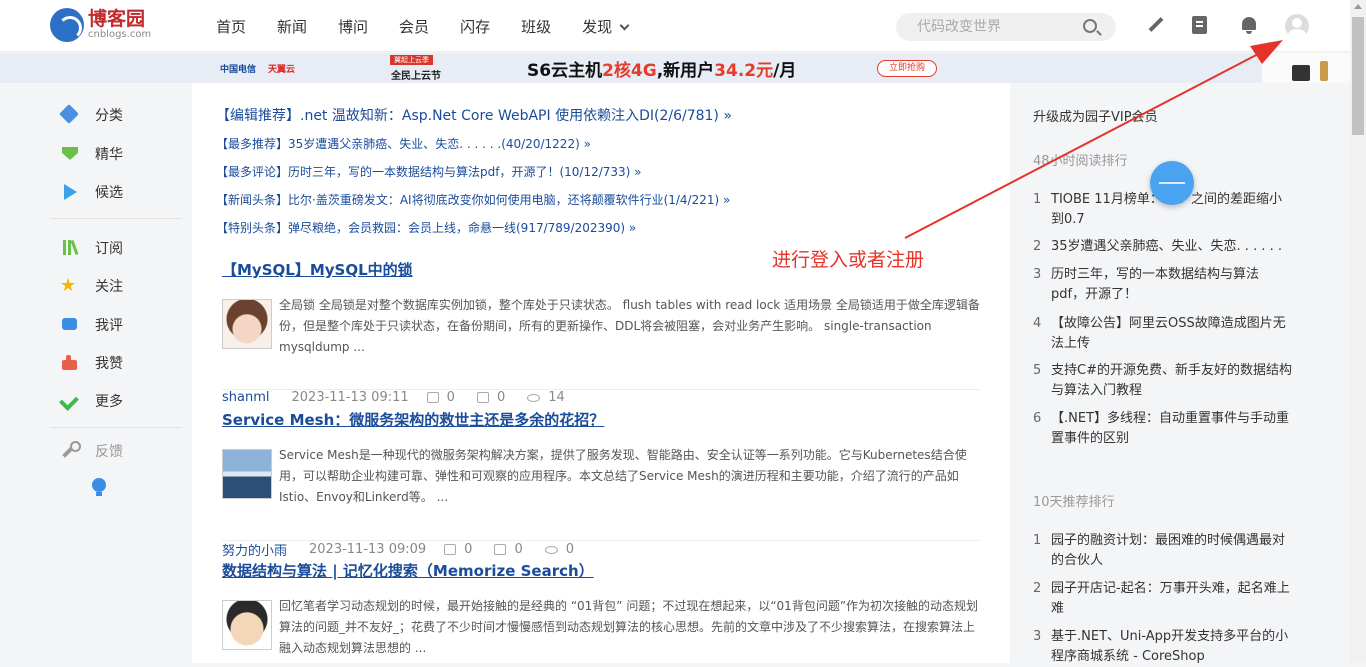  What do you see at coordinates (848, 260) in the screenshot?
I see `annotation-text: 进行登入或者注册` at bounding box center [848, 260].